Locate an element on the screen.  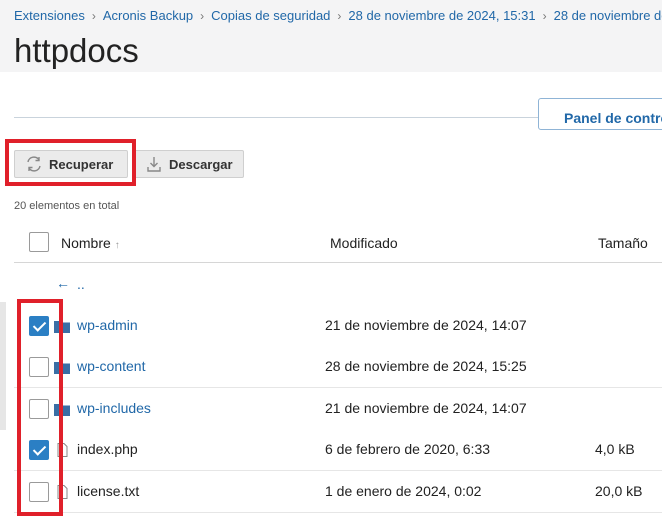
divider is located at coordinates (276, 117).